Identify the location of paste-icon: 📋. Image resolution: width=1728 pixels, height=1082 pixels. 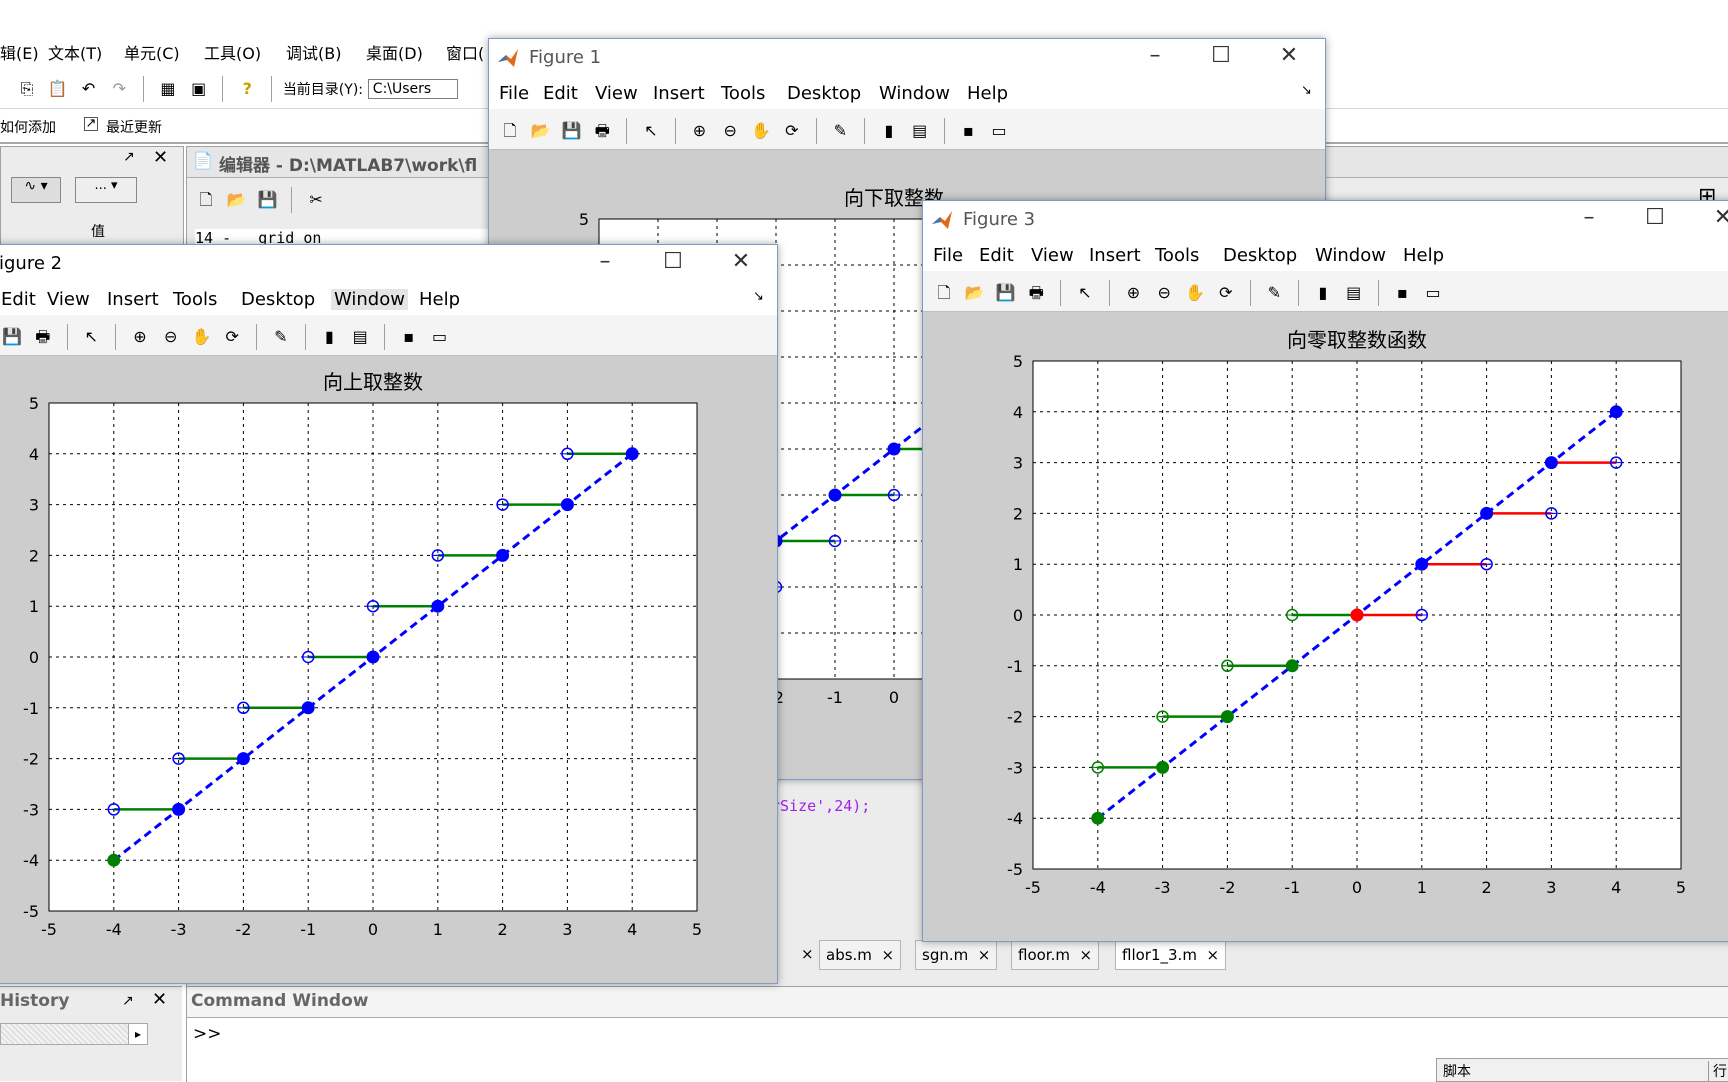
(58, 89).